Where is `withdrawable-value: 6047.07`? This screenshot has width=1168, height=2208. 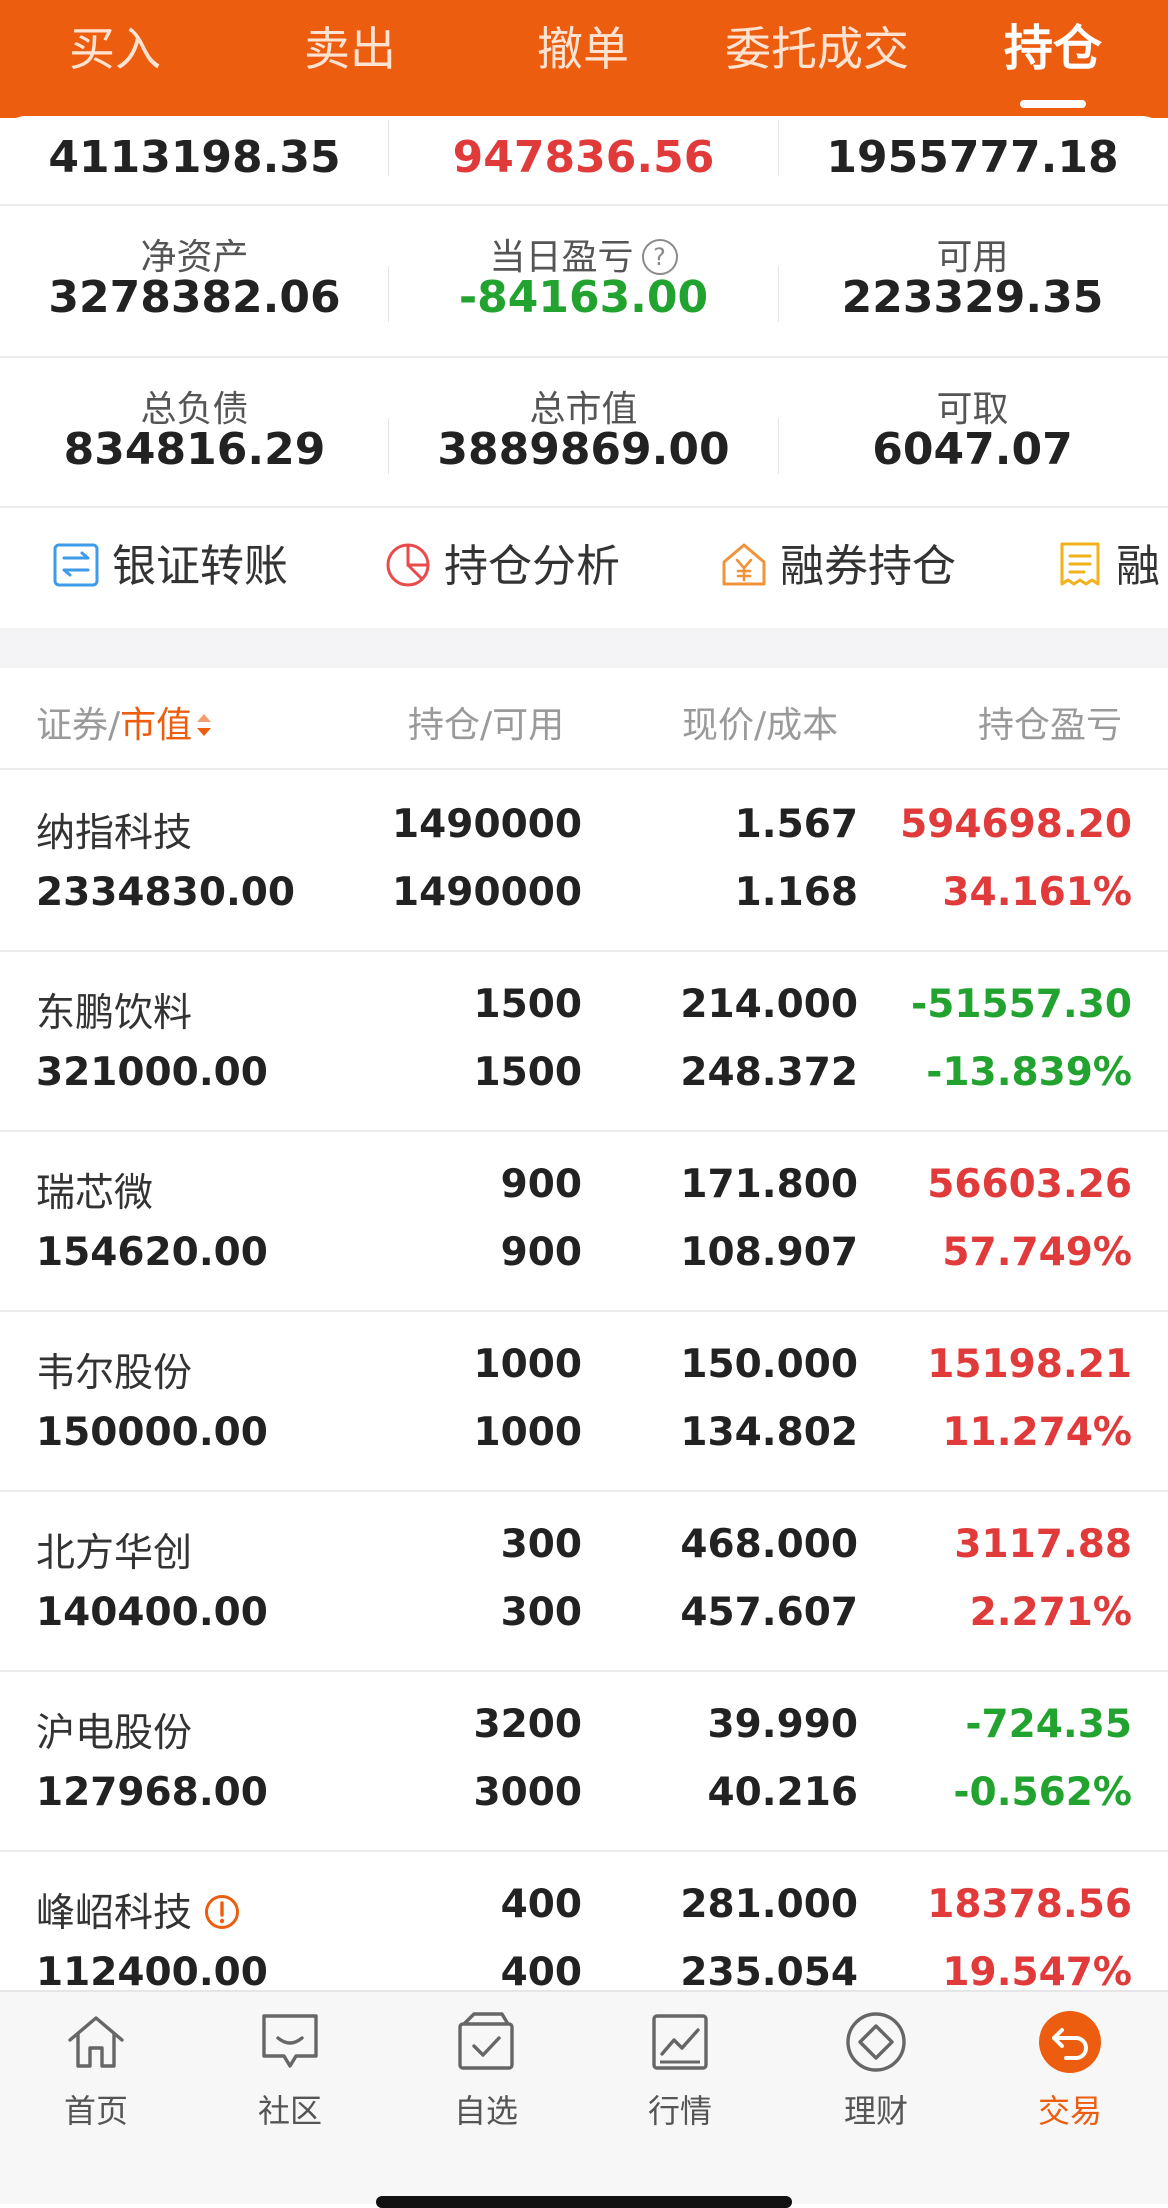 withdrawable-value: 6047.07 is located at coordinates (972, 449).